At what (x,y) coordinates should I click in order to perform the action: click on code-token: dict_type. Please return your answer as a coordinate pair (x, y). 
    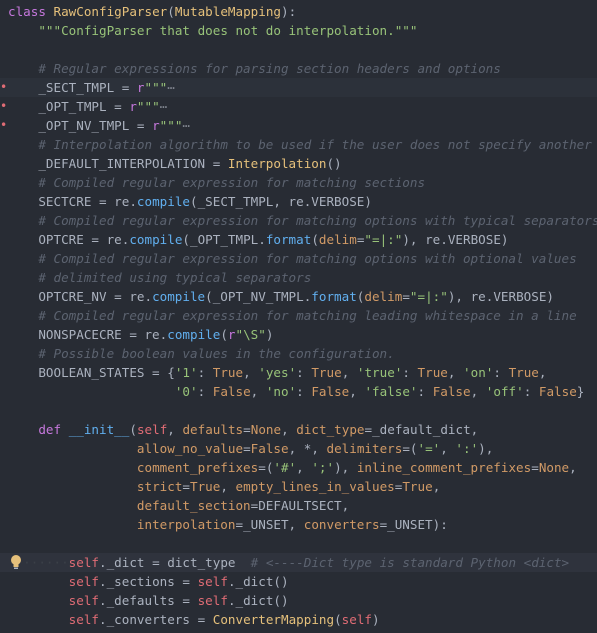
    Looking at the image, I should click on (330, 429).